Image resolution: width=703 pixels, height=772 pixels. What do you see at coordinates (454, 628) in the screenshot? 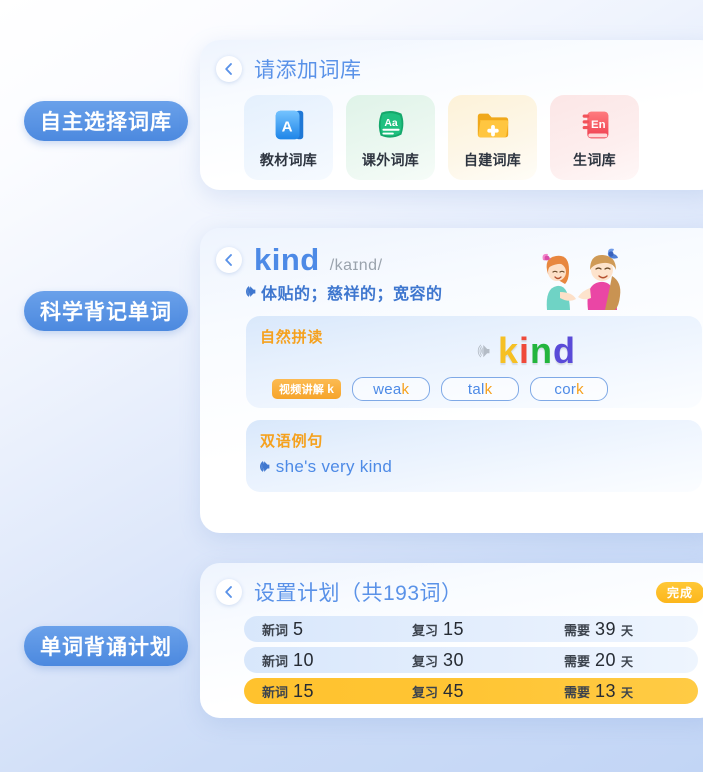
I see `plan-value-review: 15` at bounding box center [454, 628].